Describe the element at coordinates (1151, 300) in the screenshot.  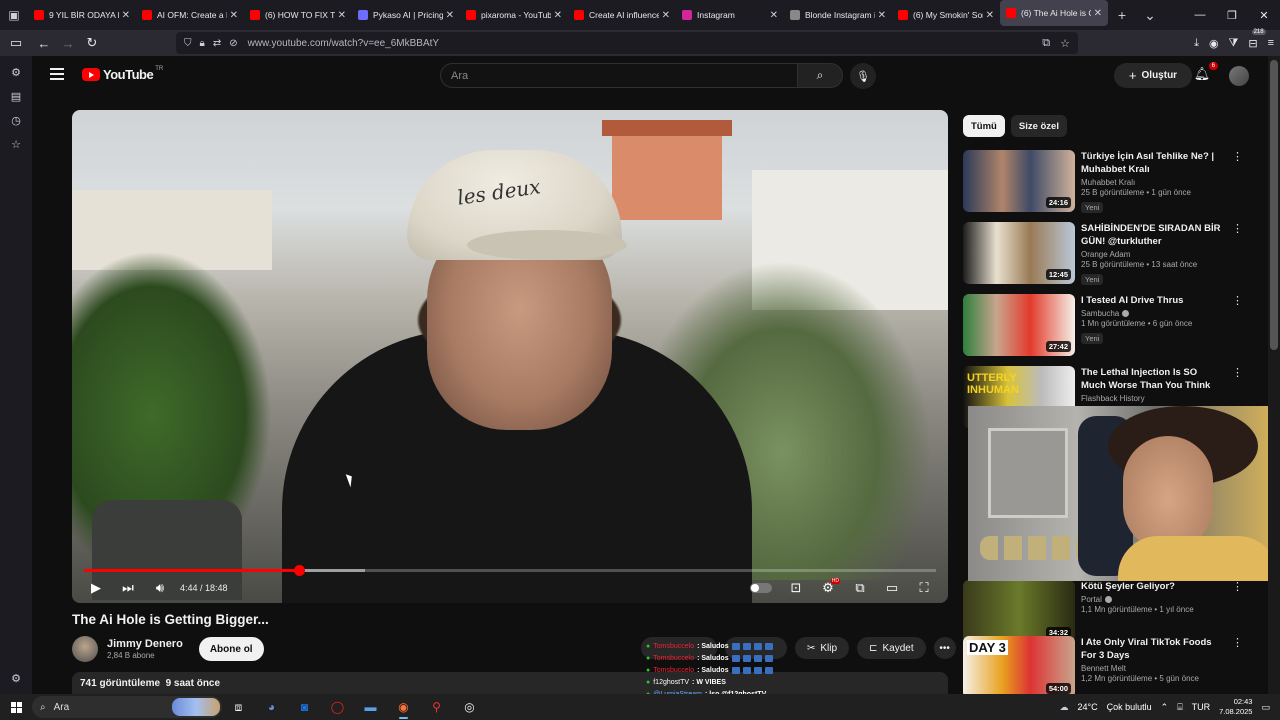
I see `video-title: I Tested AI Drive Thrus` at that location.